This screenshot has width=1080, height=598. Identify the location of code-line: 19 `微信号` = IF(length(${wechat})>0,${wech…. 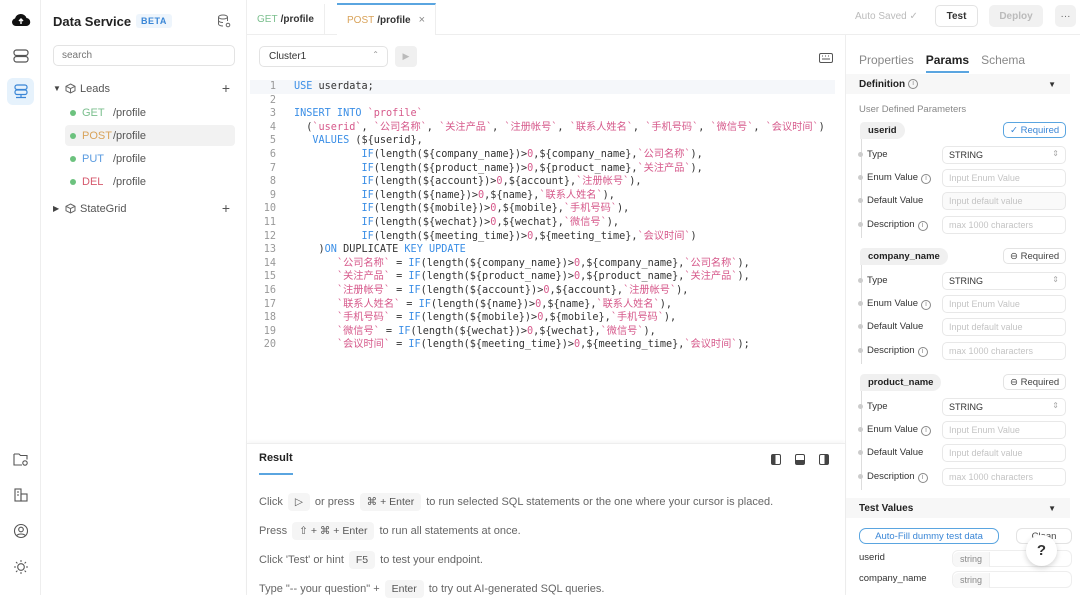
(542, 332).